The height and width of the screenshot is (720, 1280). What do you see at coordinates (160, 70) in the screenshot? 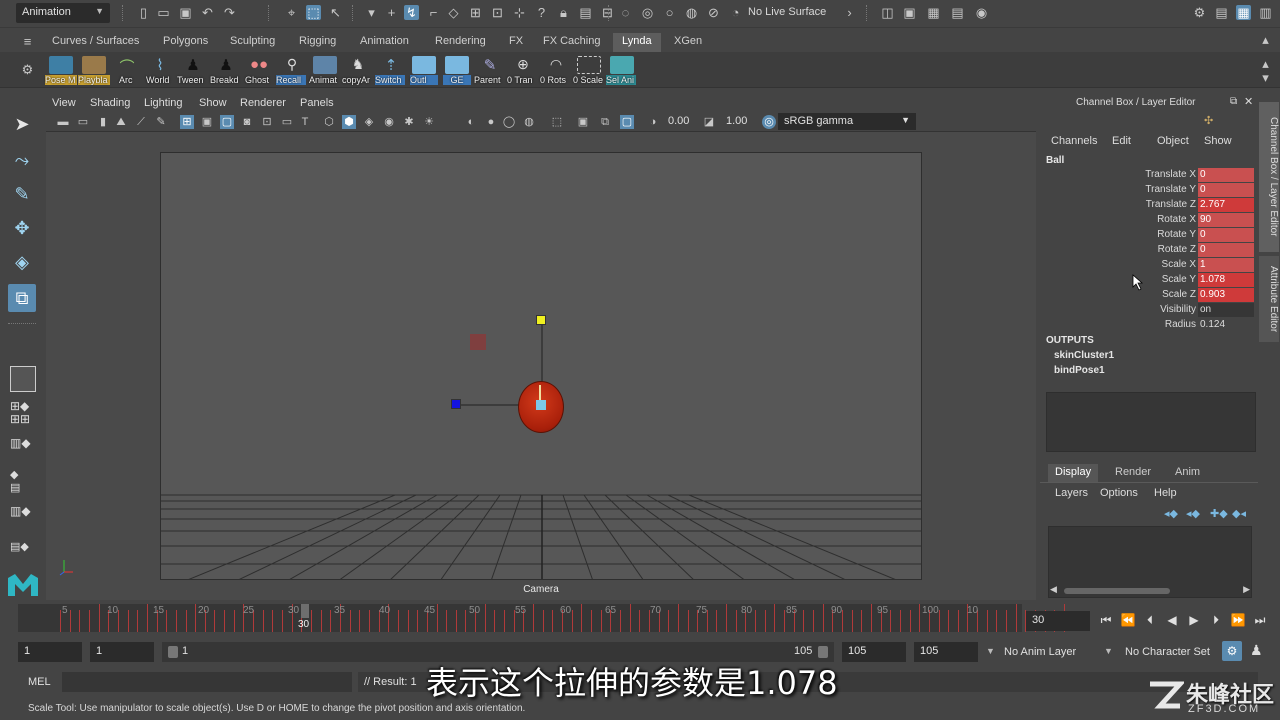
I see `shelf-button-world: ⌇ World` at bounding box center [160, 70].